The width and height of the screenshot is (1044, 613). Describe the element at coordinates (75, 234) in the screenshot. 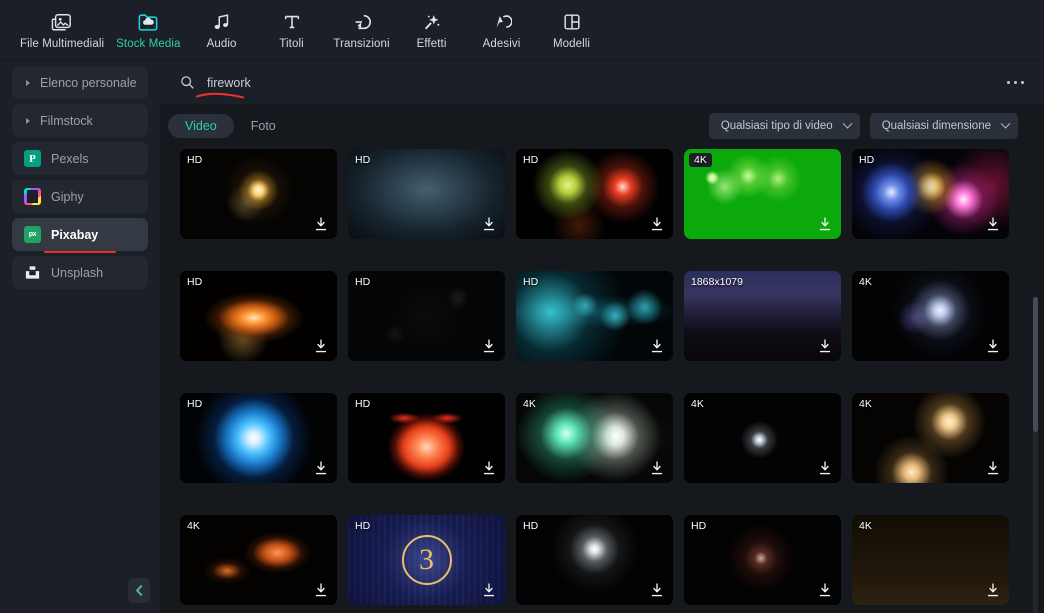

I see `sidebar-item-label: Pixabay` at that location.